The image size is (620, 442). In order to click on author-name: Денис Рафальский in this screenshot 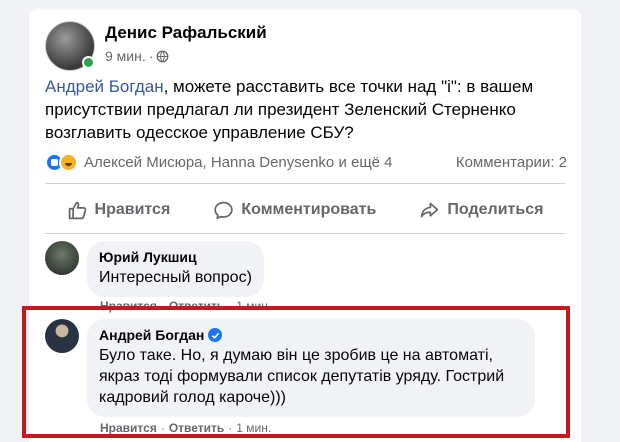, I will do `click(186, 33)`.